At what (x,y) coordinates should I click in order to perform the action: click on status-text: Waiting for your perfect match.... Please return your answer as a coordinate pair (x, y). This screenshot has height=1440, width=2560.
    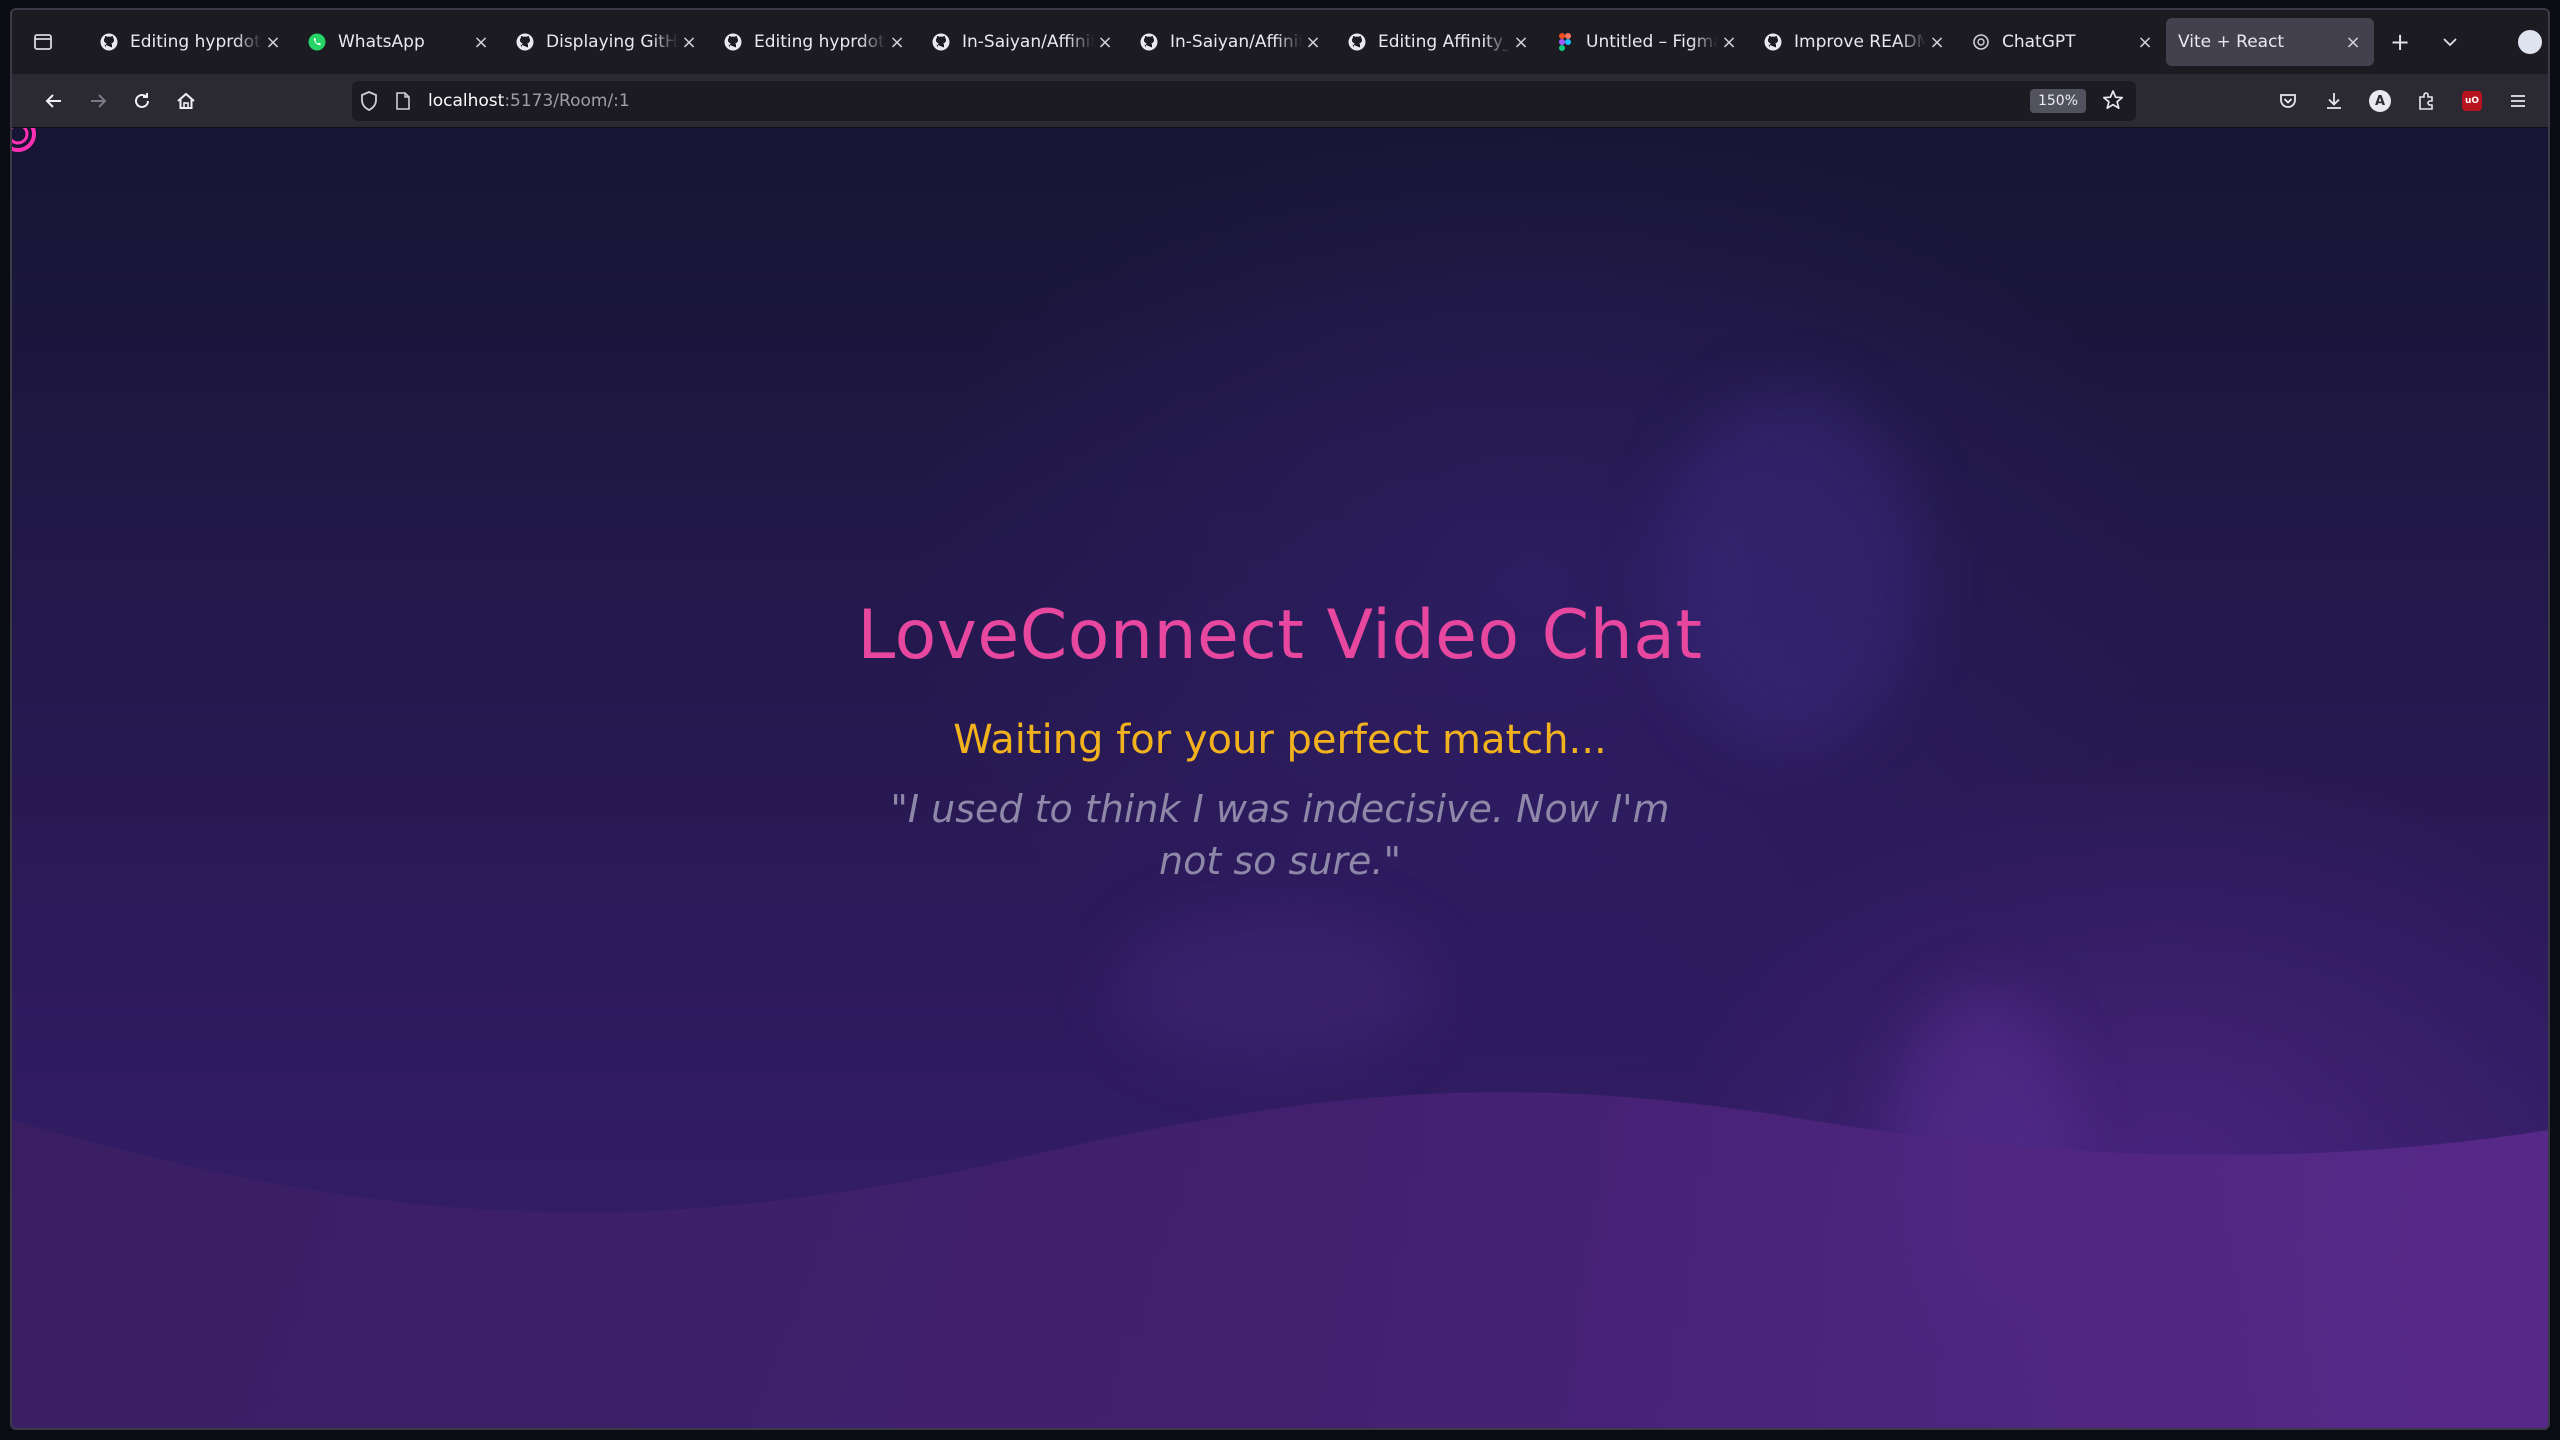
    Looking at the image, I should click on (1280, 740).